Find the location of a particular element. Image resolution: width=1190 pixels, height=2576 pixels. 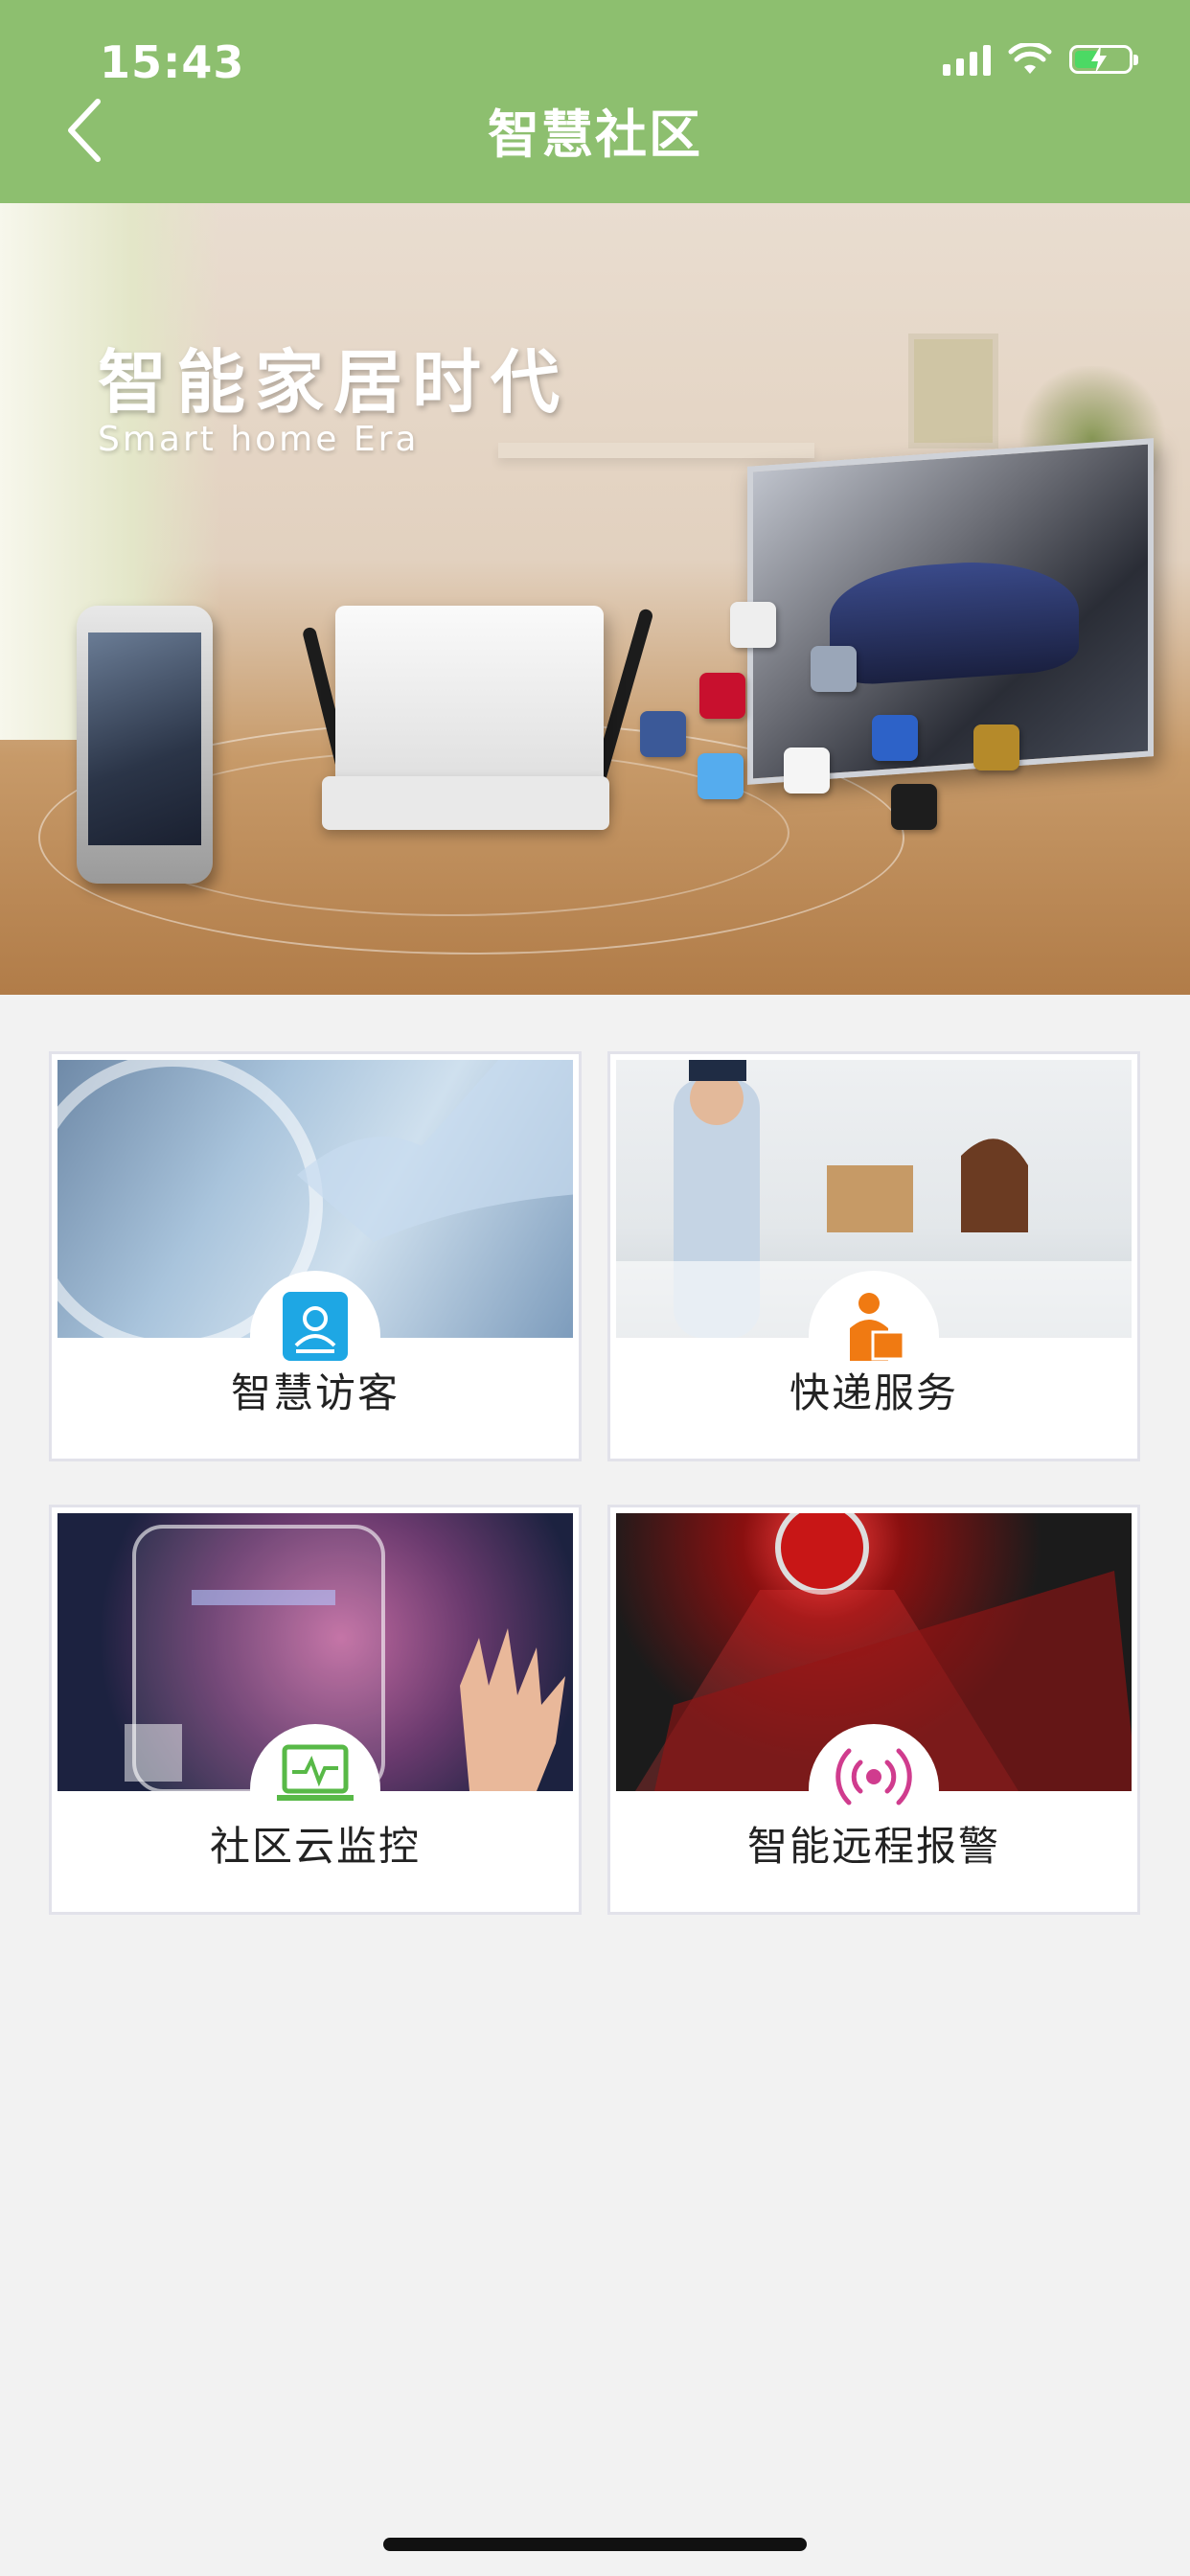

service-card-visitor: 智慧访客 is located at coordinates (316, 1256).